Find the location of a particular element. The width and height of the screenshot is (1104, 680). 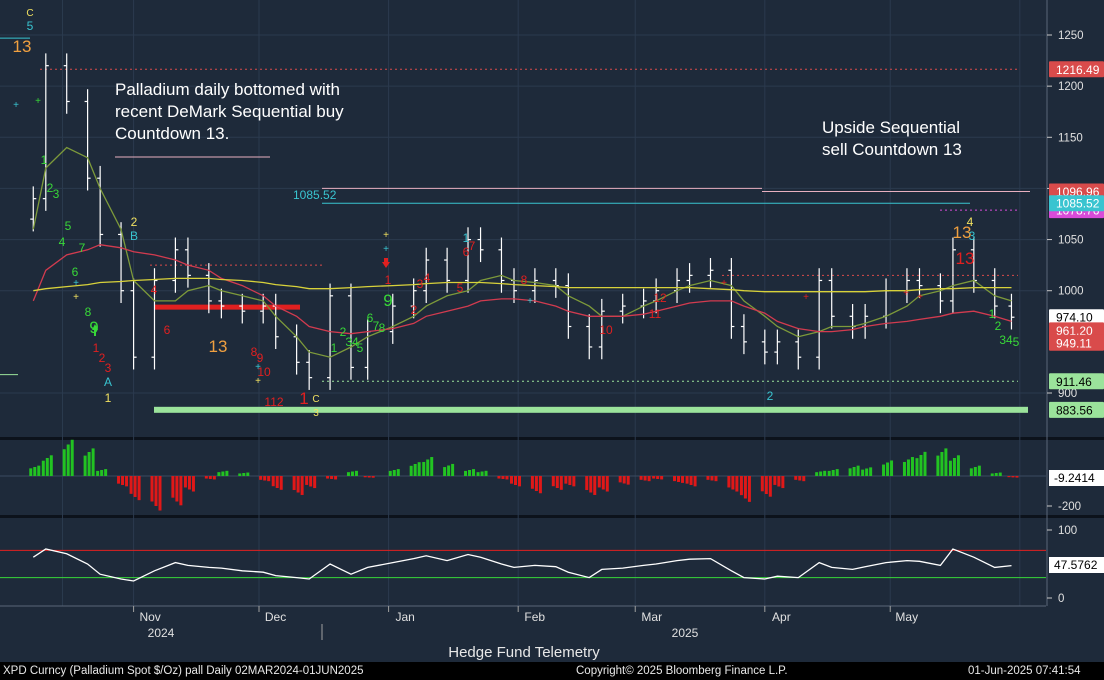

month-label: Dec is located at coordinates (275, 617).